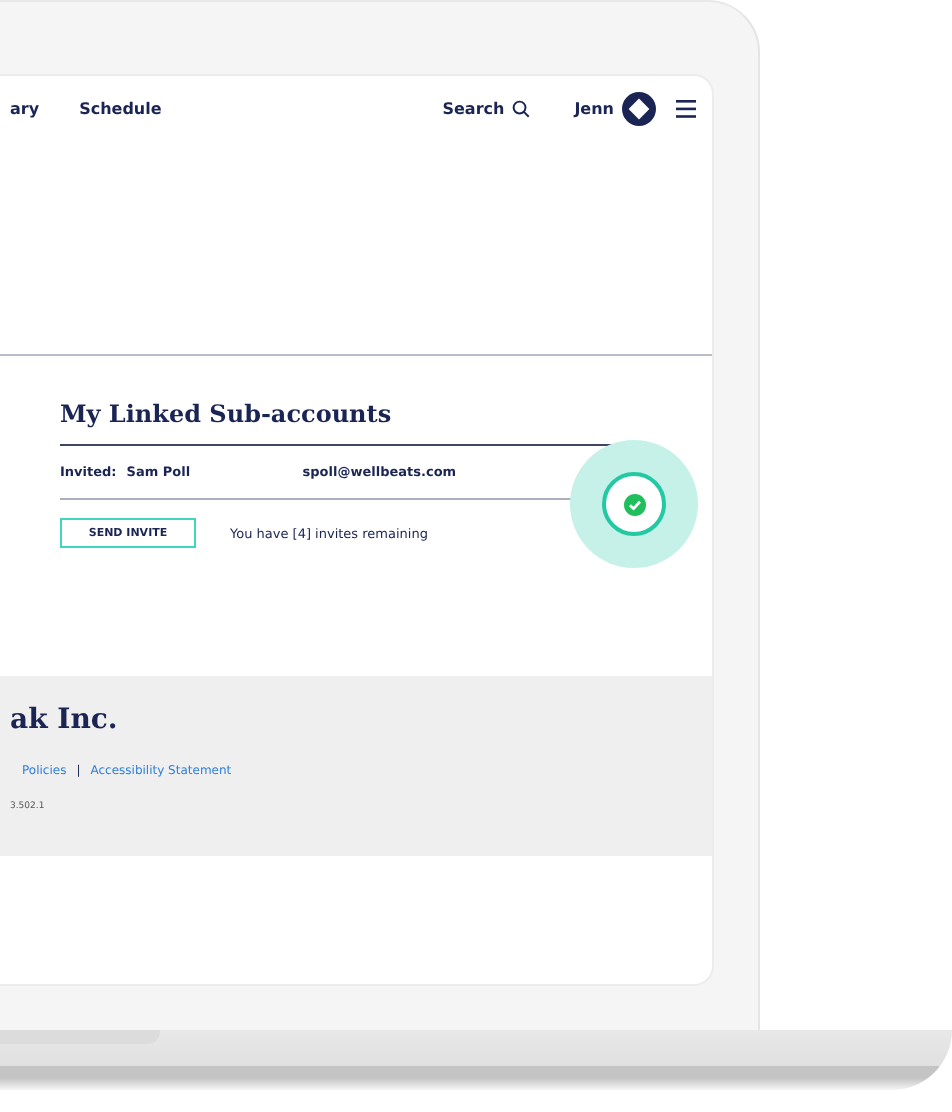  What do you see at coordinates (686, 108) in the screenshot?
I see `menu-icon` at bounding box center [686, 108].